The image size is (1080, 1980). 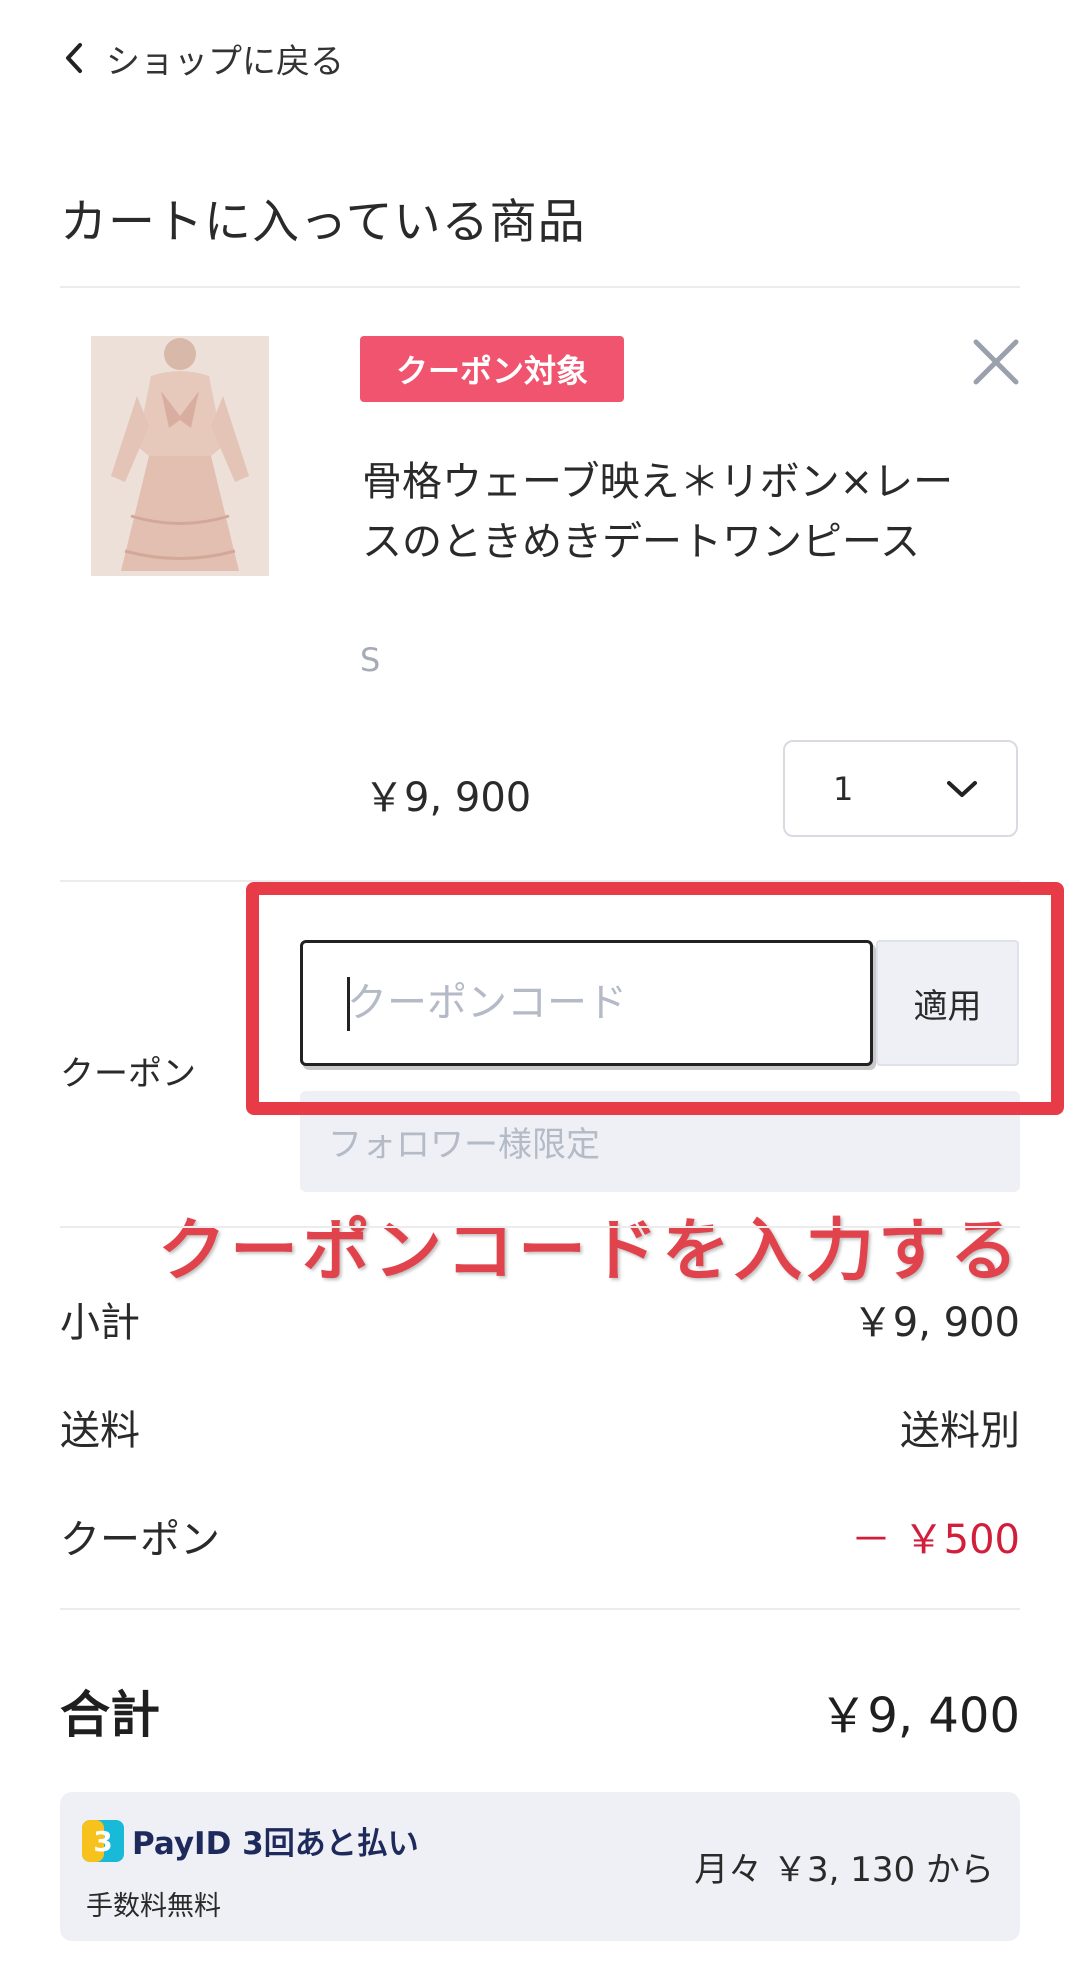 I want to click on dress-image, so click(x=180, y=456).